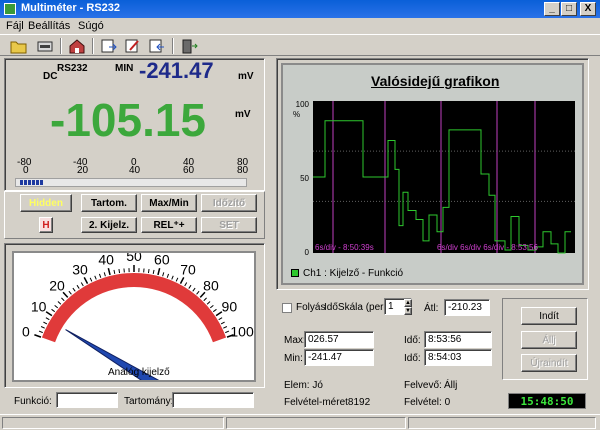 The height and width of the screenshot is (430, 600). I want to click on max-time-field: 8:53:56, so click(458, 339).